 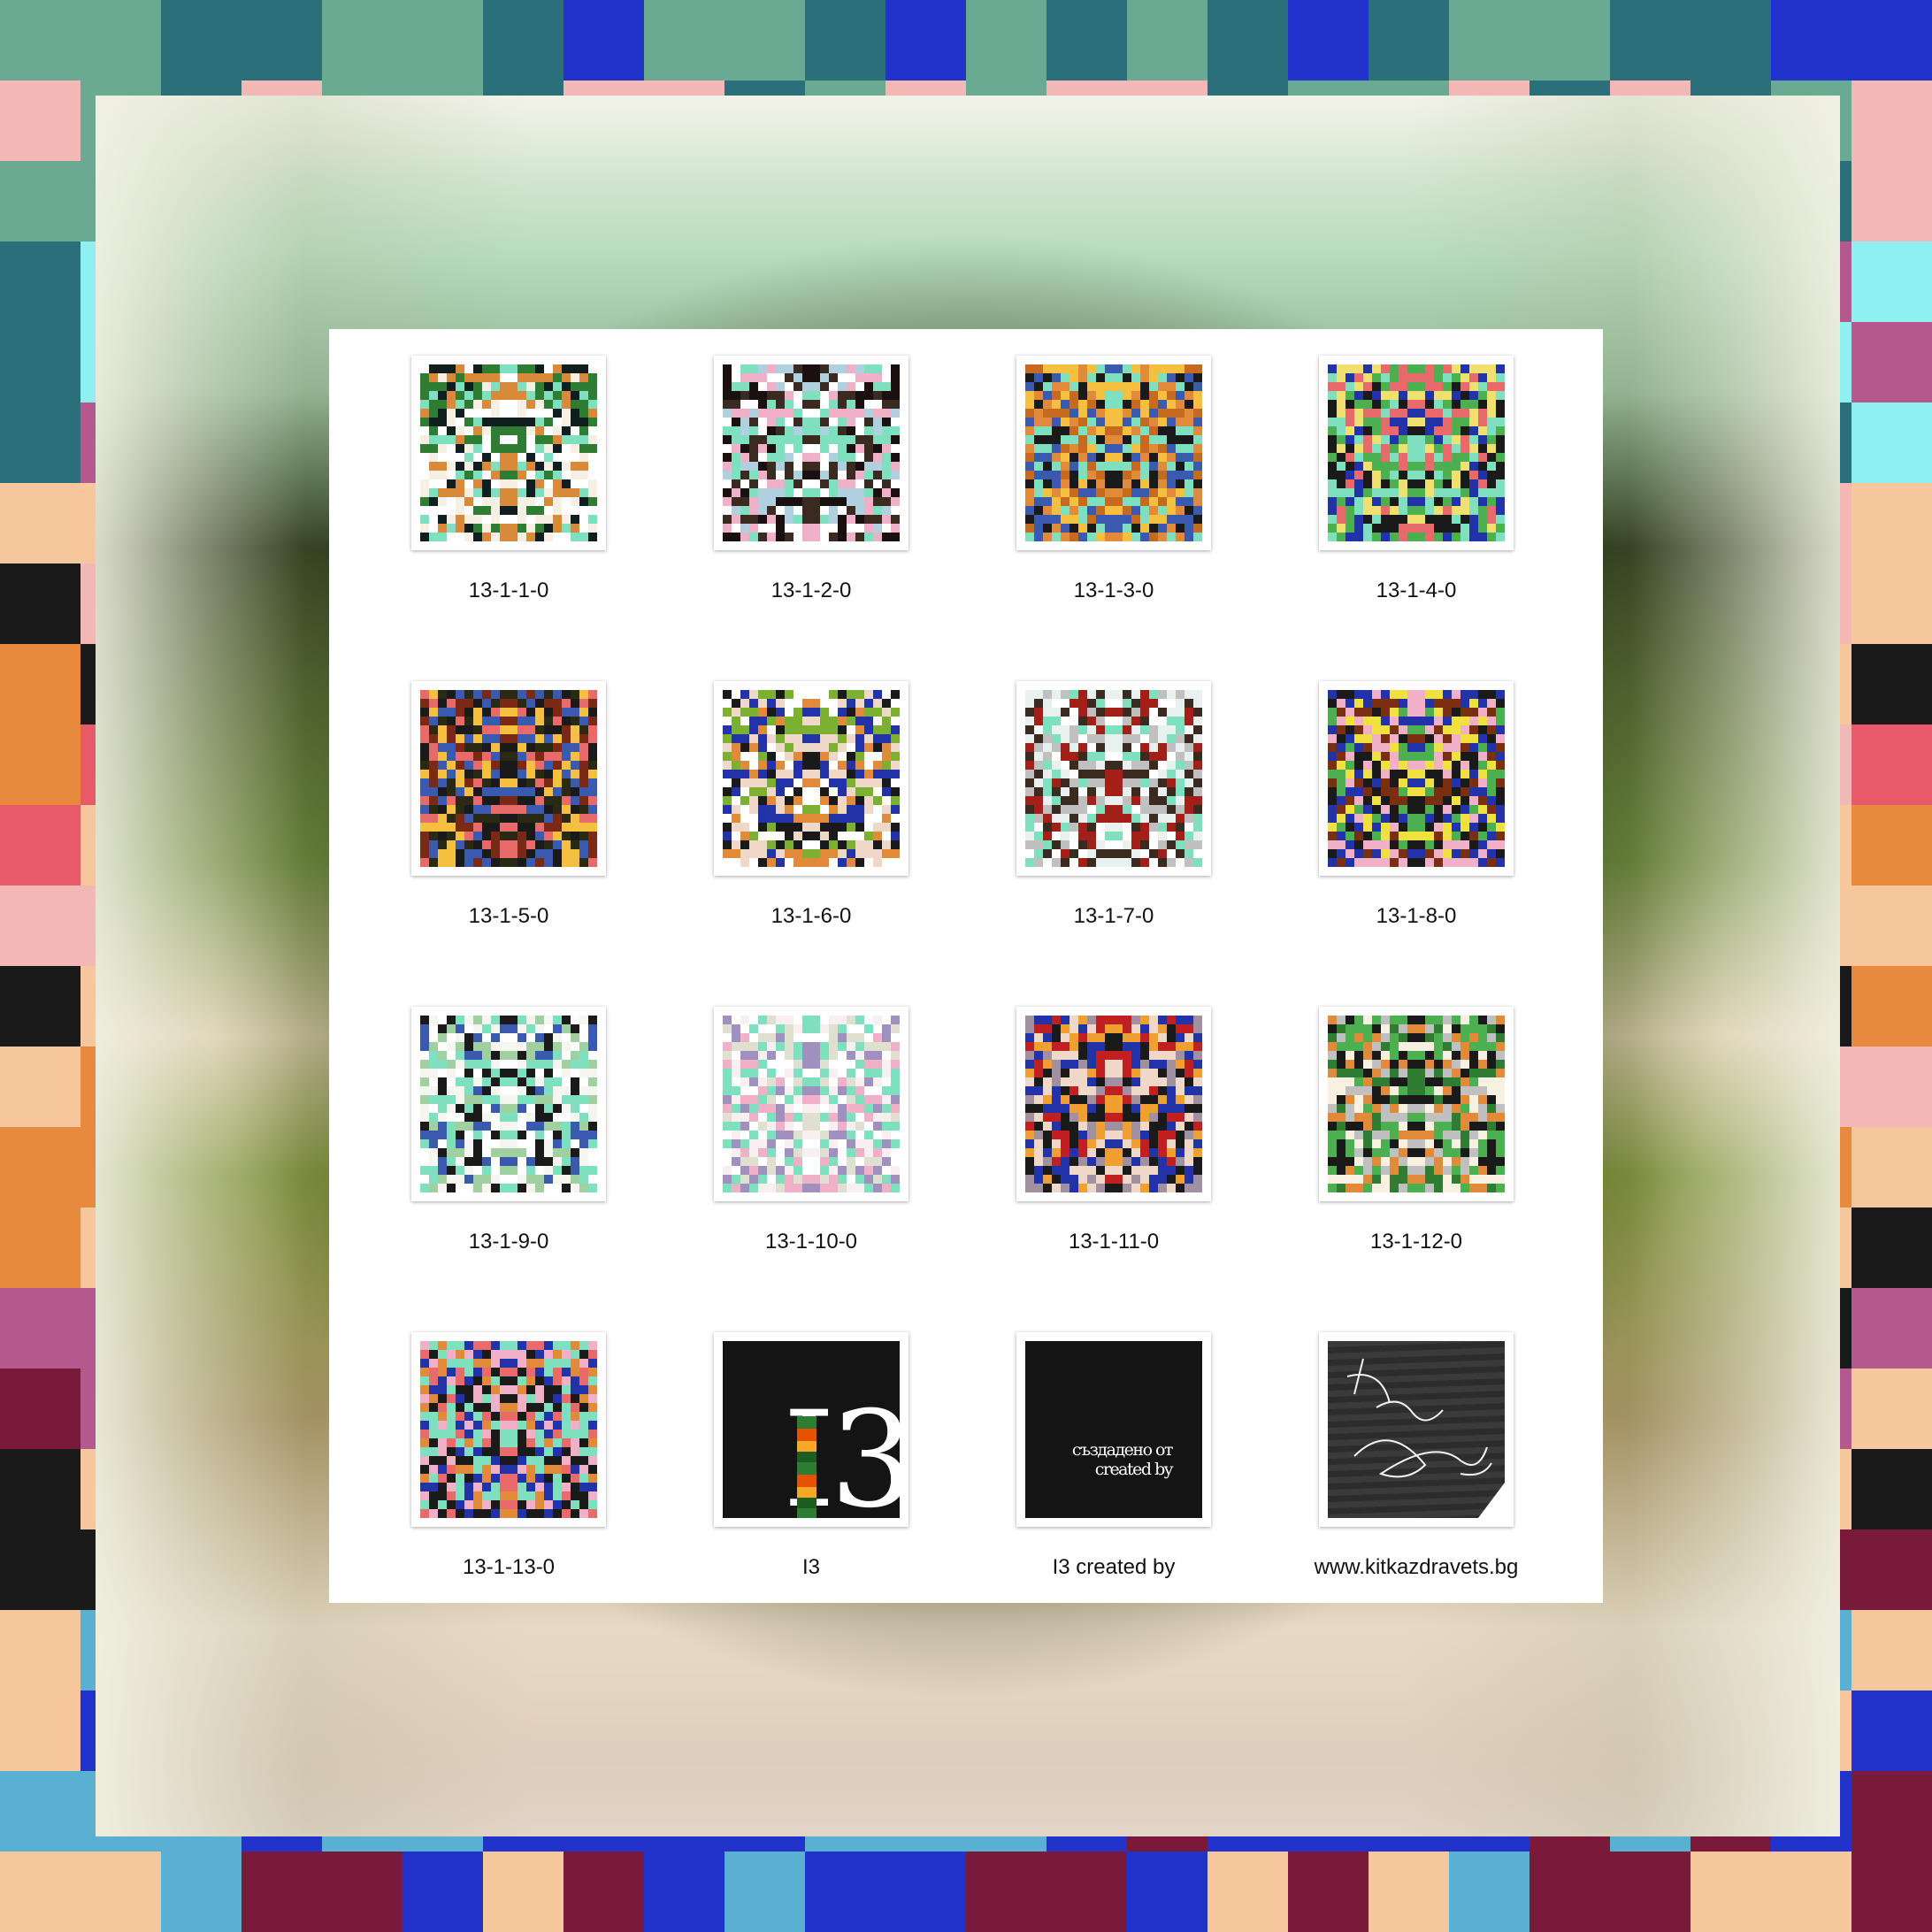 I want to click on file-label: 13-1-8-0, so click(x=1416, y=916).